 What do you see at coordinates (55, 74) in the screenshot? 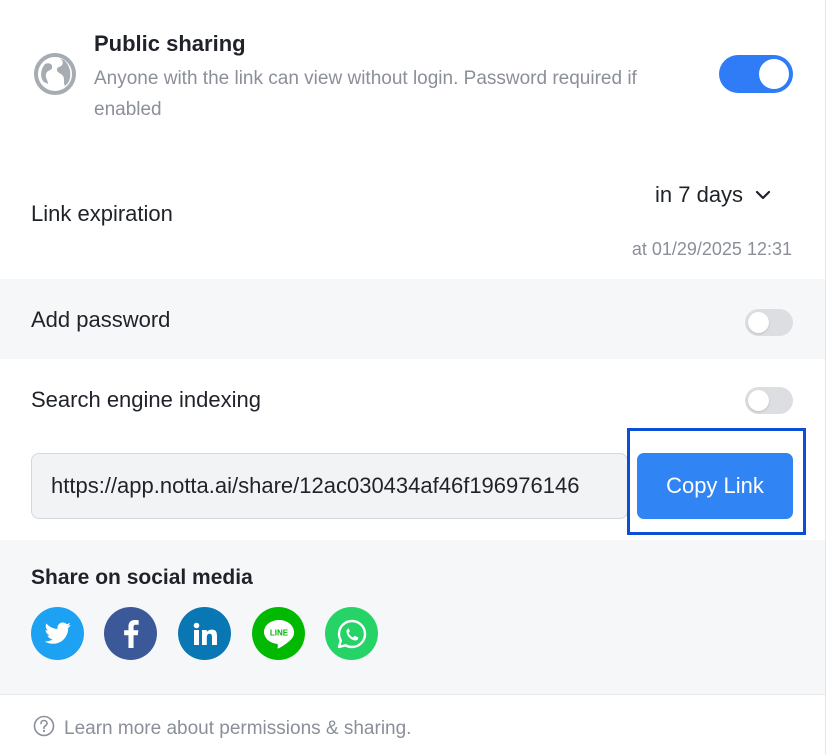
I see `globe-icon` at bounding box center [55, 74].